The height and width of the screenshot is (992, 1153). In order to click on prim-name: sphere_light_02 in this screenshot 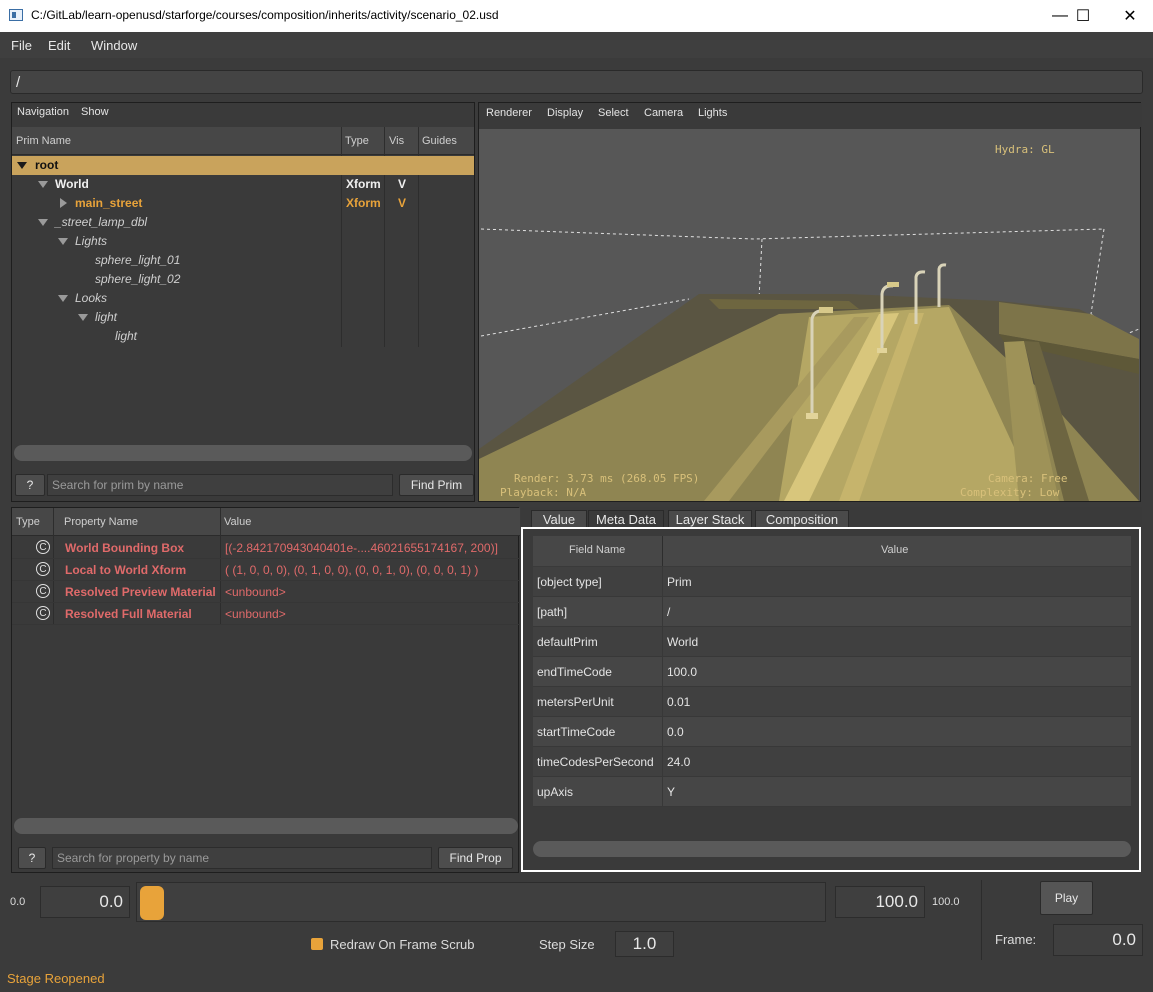, I will do `click(138, 279)`.